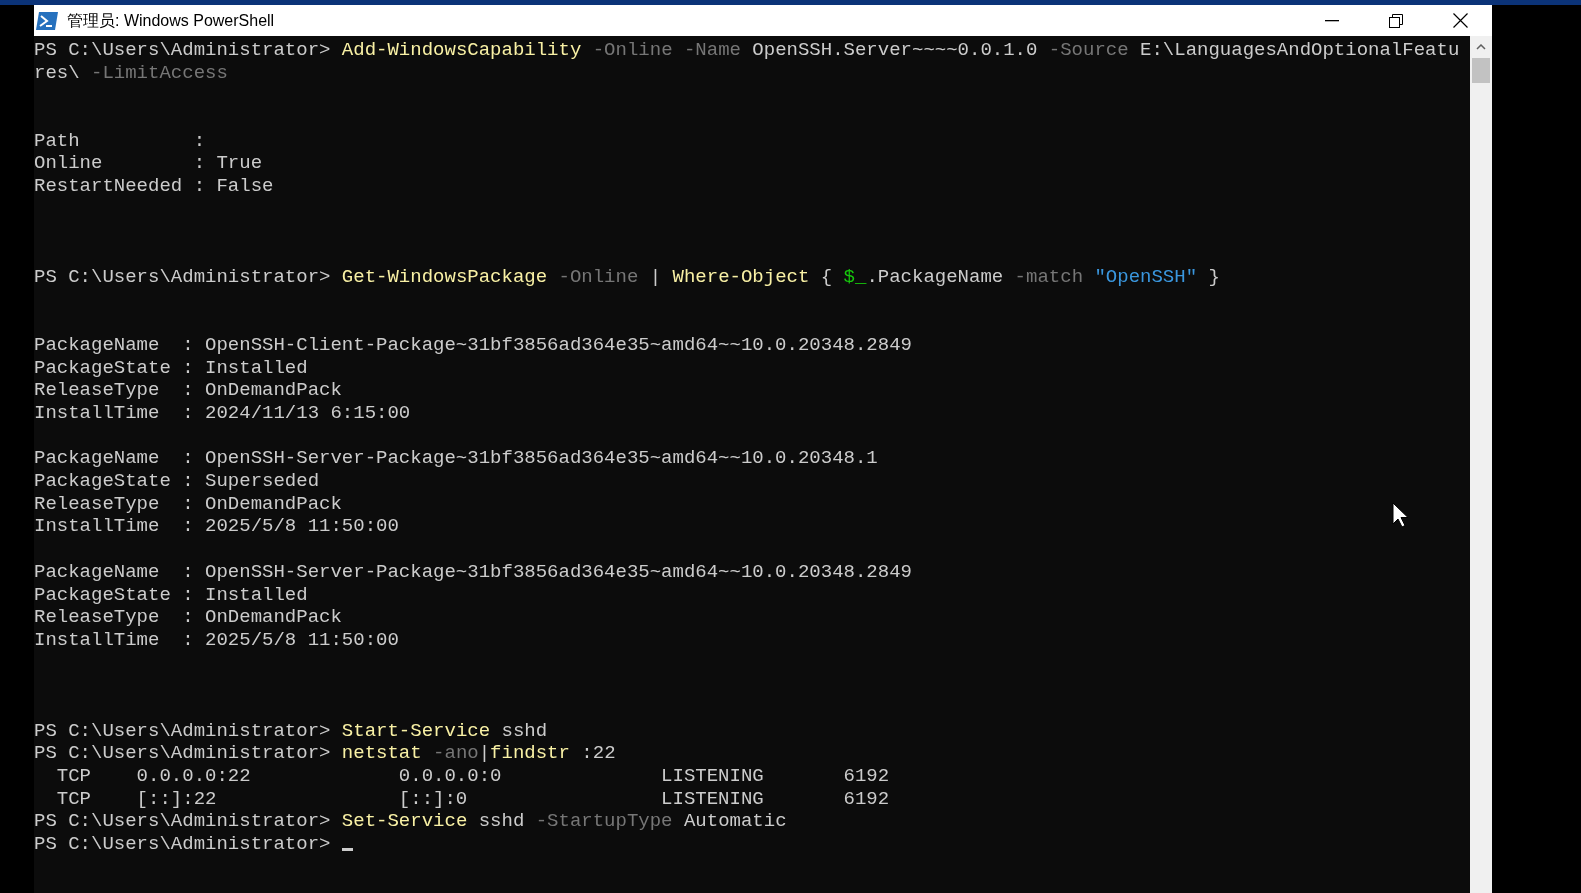 The height and width of the screenshot is (893, 1581). Describe the element at coordinates (154, 186) in the screenshot. I see `console-line: RestartNeeded : False` at that location.